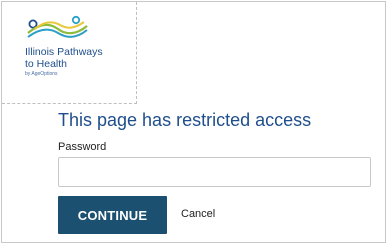 The width and height of the screenshot is (389, 245). What do you see at coordinates (185, 120) in the screenshot?
I see `page-title: This page has restricted access` at bounding box center [185, 120].